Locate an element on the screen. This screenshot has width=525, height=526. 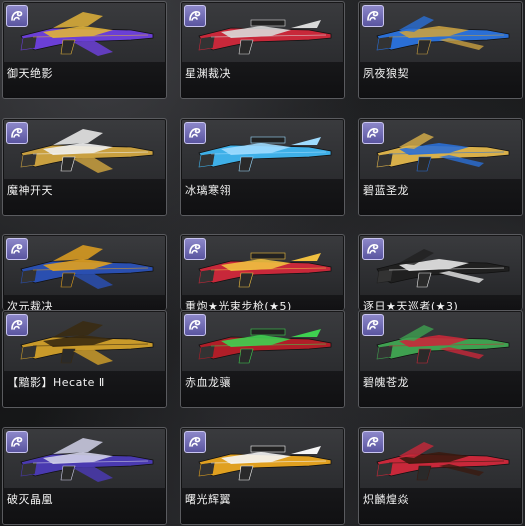
weapon-card: 冰璃寒翎 is located at coordinates (262, 167).